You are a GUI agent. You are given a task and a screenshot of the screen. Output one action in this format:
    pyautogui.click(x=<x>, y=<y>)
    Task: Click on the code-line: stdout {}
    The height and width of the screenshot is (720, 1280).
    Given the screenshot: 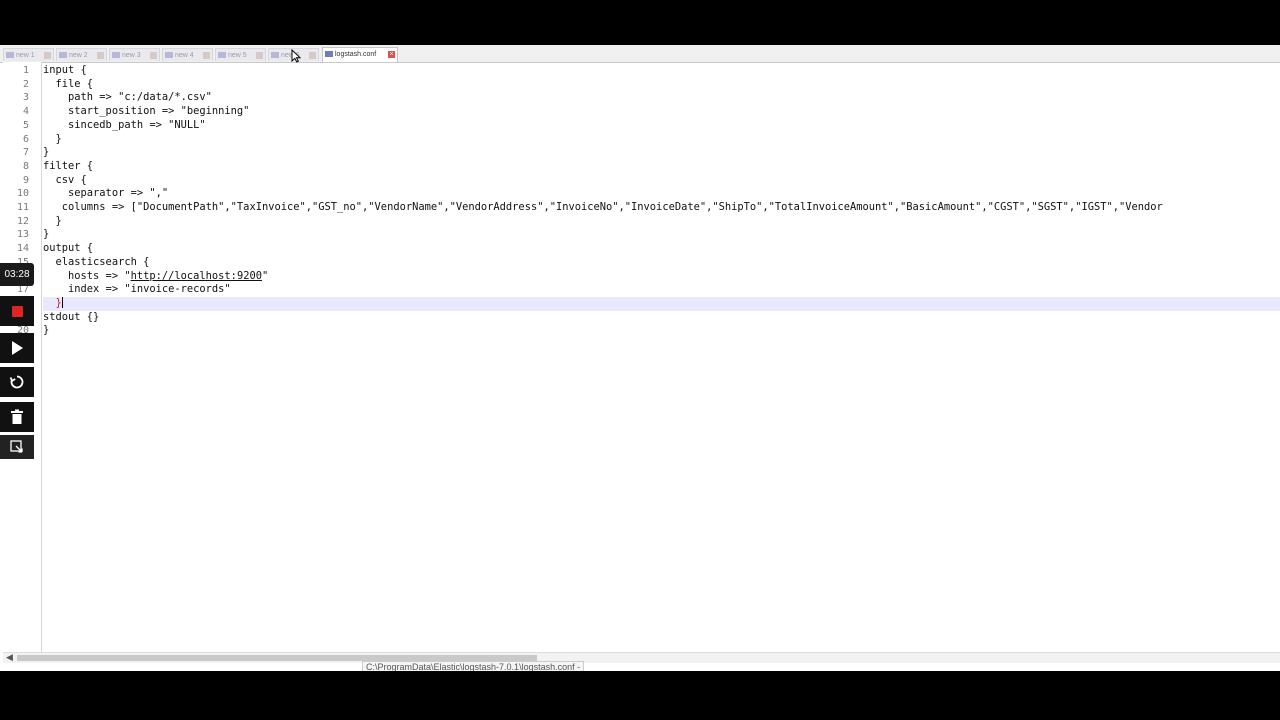 What is the action you would take?
    pyautogui.click(x=71, y=318)
    